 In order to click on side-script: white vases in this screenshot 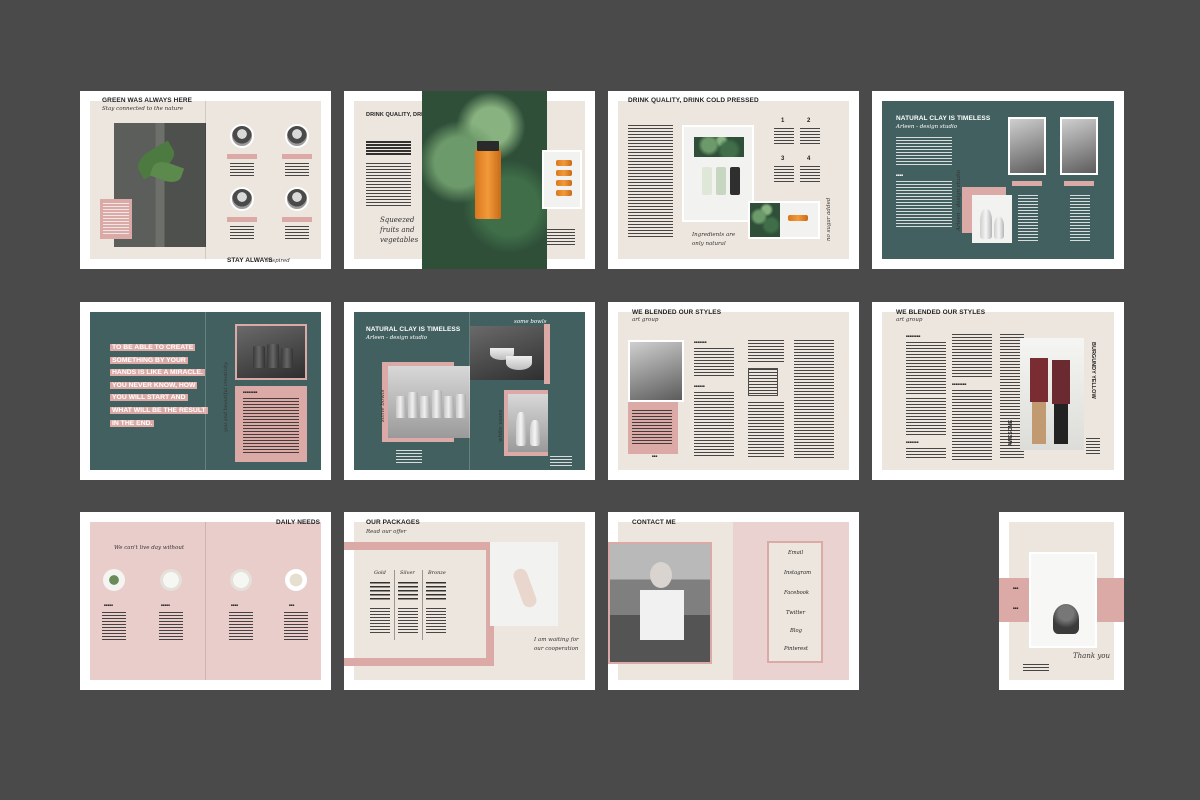, I will do `click(501, 425)`.